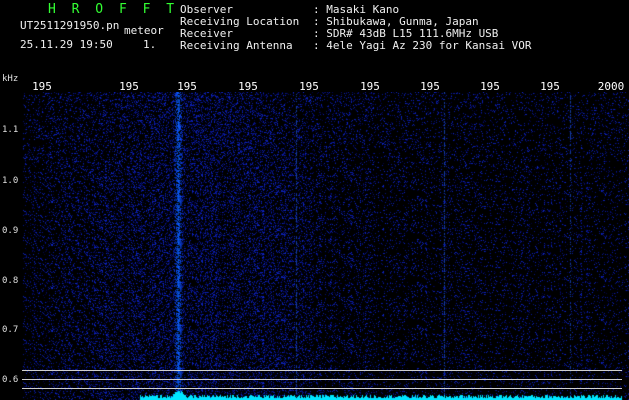 The width and height of the screenshot is (629, 400). I want to click on y-tick-label: 0.8, so click(10, 281).